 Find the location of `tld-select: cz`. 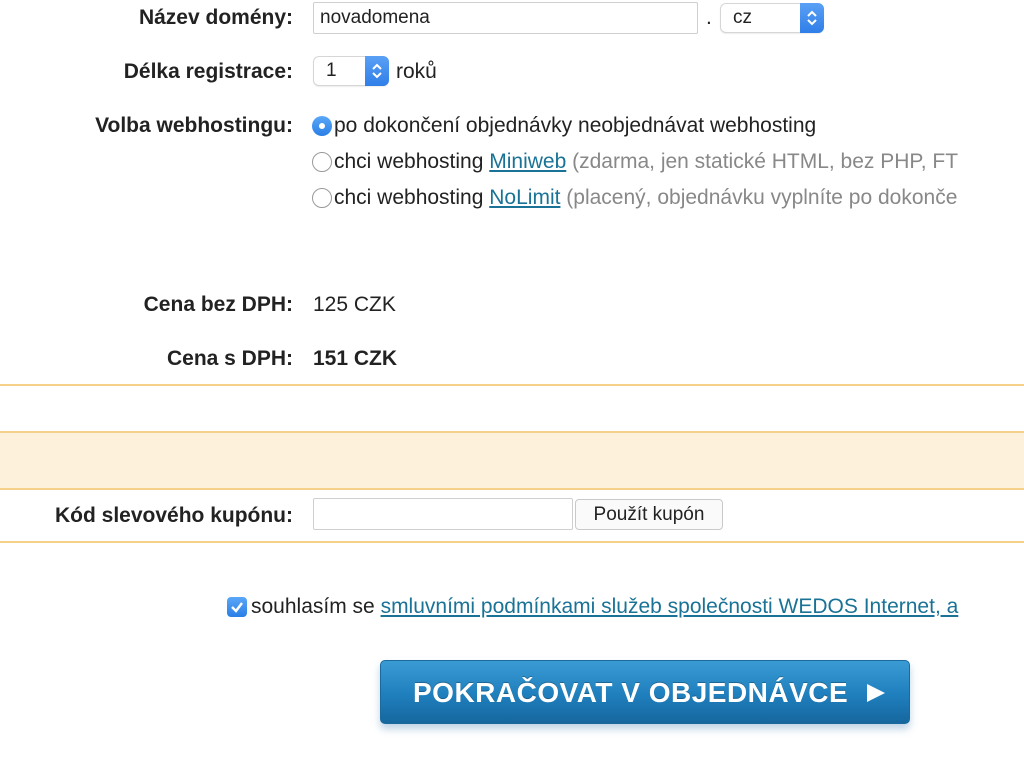

tld-select: cz is located at coordinates (772, 18).